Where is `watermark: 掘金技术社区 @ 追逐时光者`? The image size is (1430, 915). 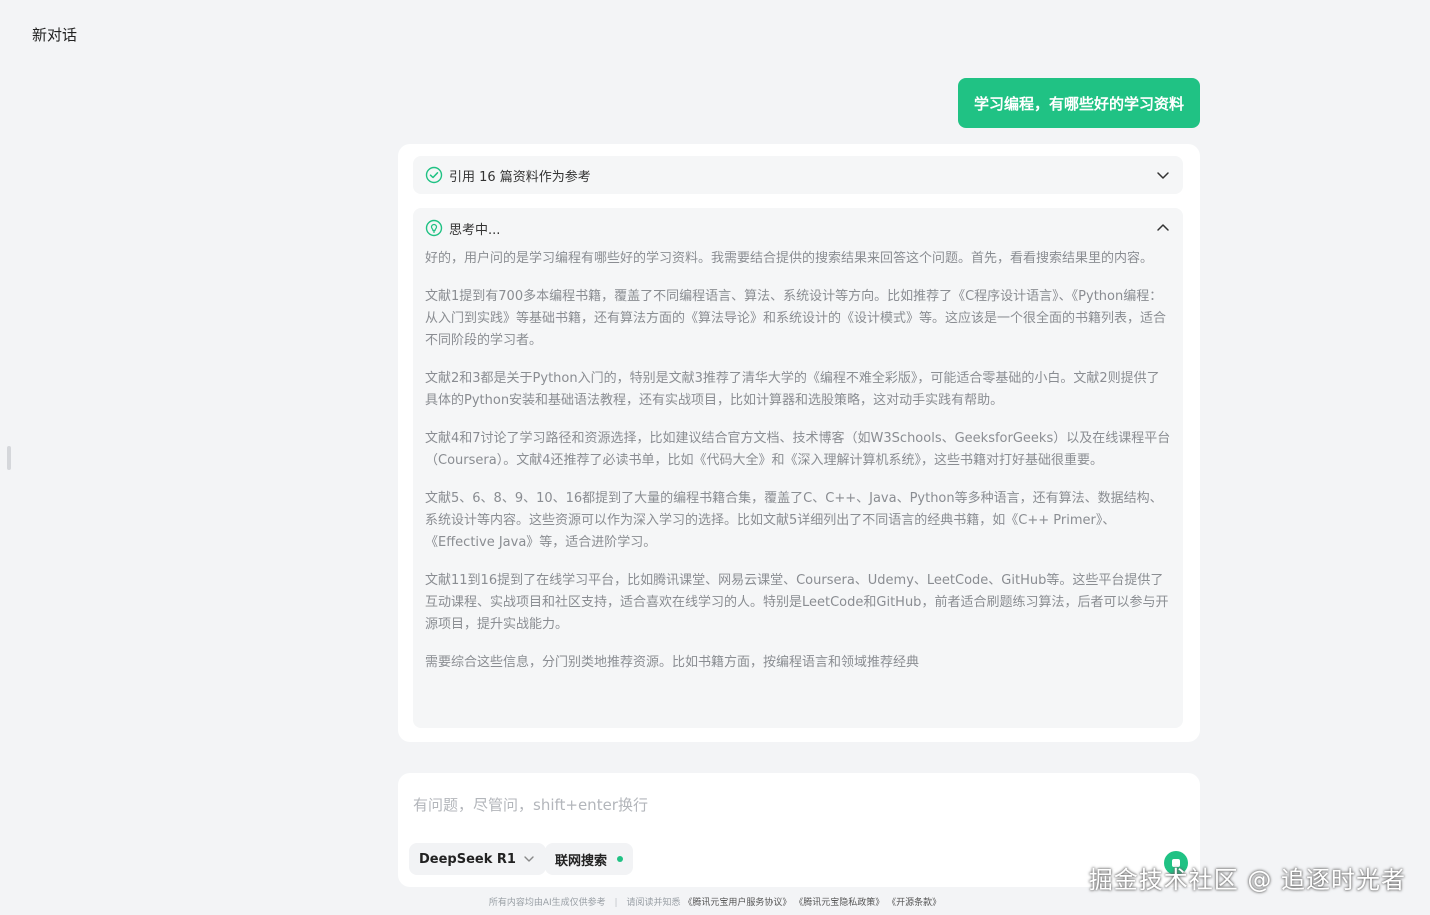
watermark: 掘金技术社区 @ 追逐时光者 is located at coordinates (1247, 880).